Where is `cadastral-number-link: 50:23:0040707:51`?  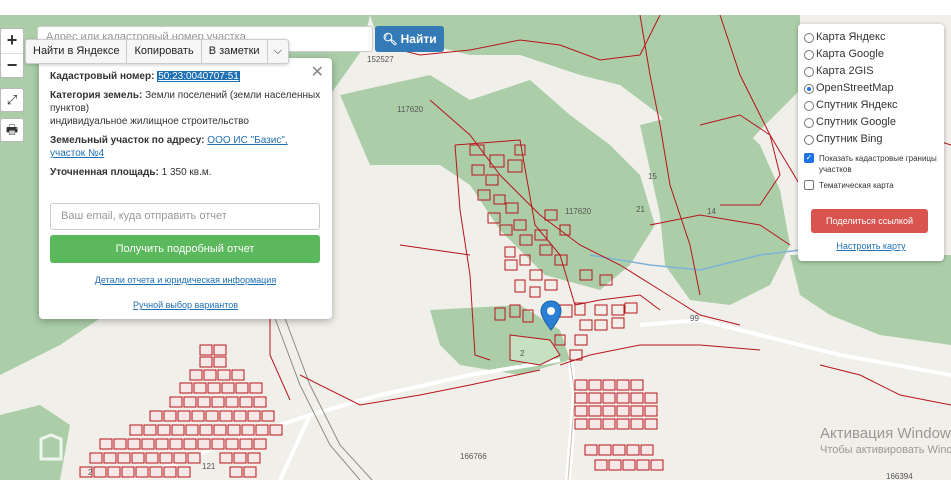 cadastral-number-link: 50:23:0040707:51 is located at coordinates (198, 76).